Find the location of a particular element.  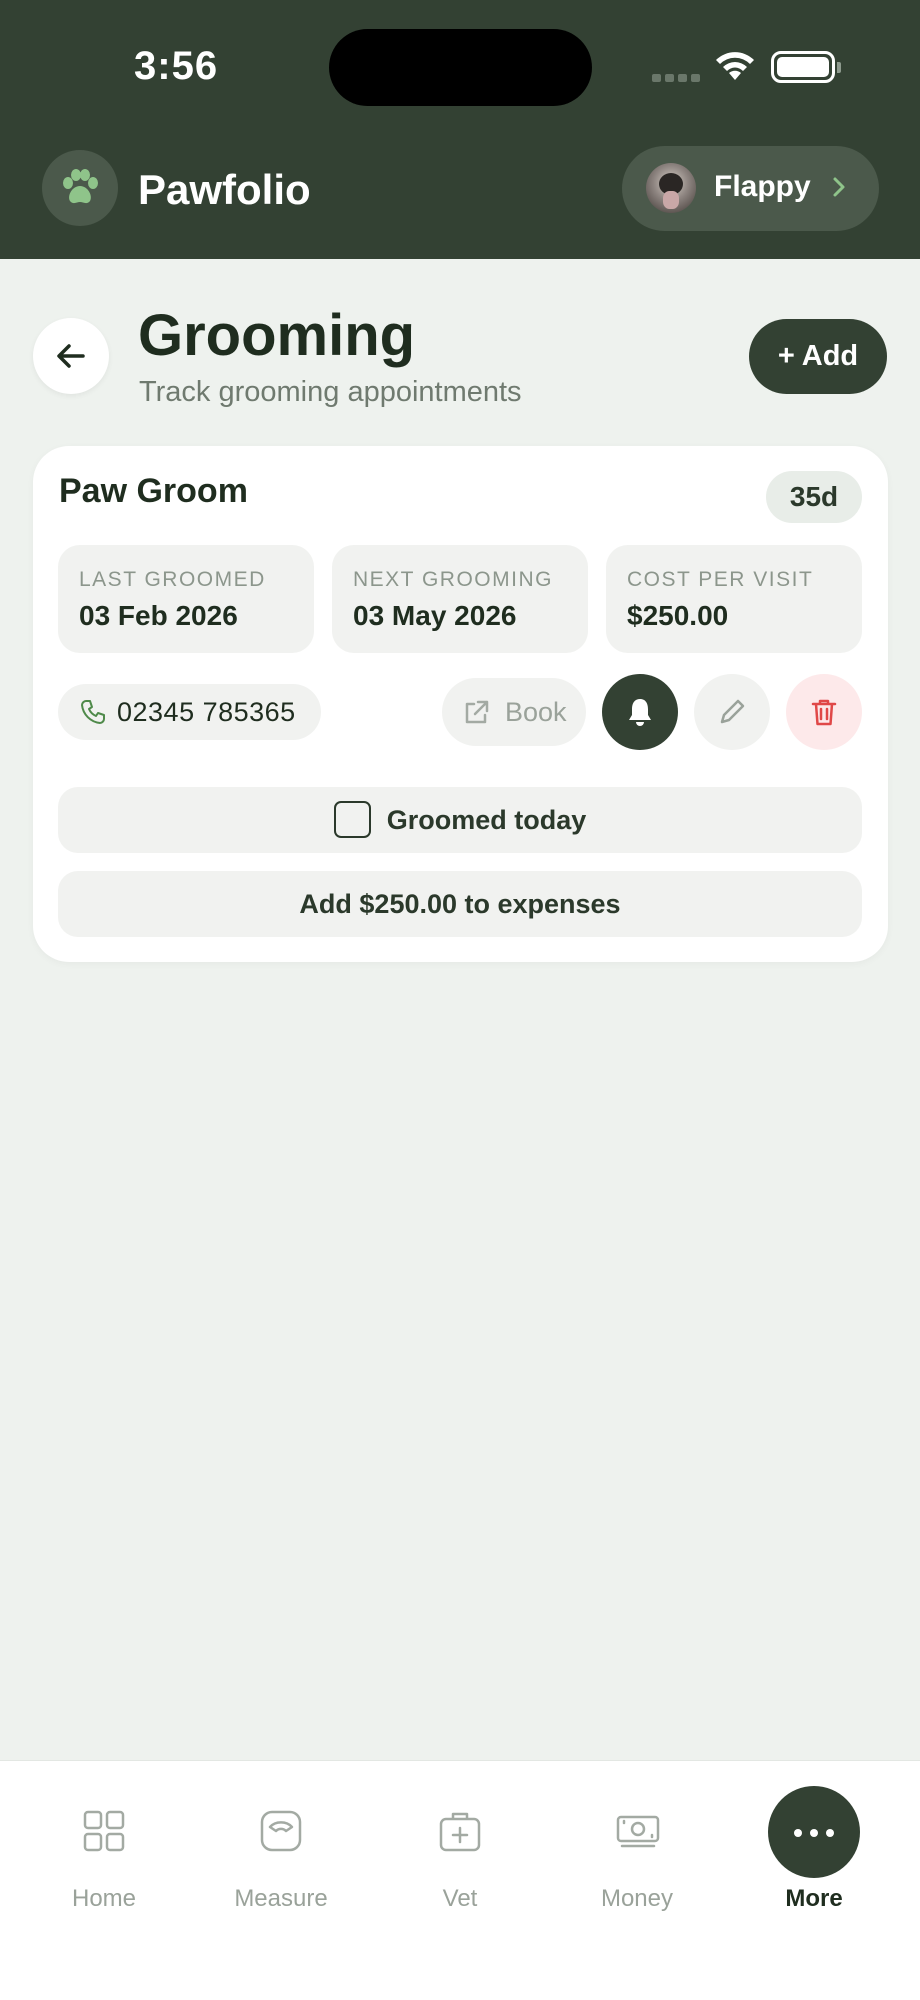

stat-next-grooming: NEXT GROOMING 03 May 2026 is located at coordinates (460, 599).